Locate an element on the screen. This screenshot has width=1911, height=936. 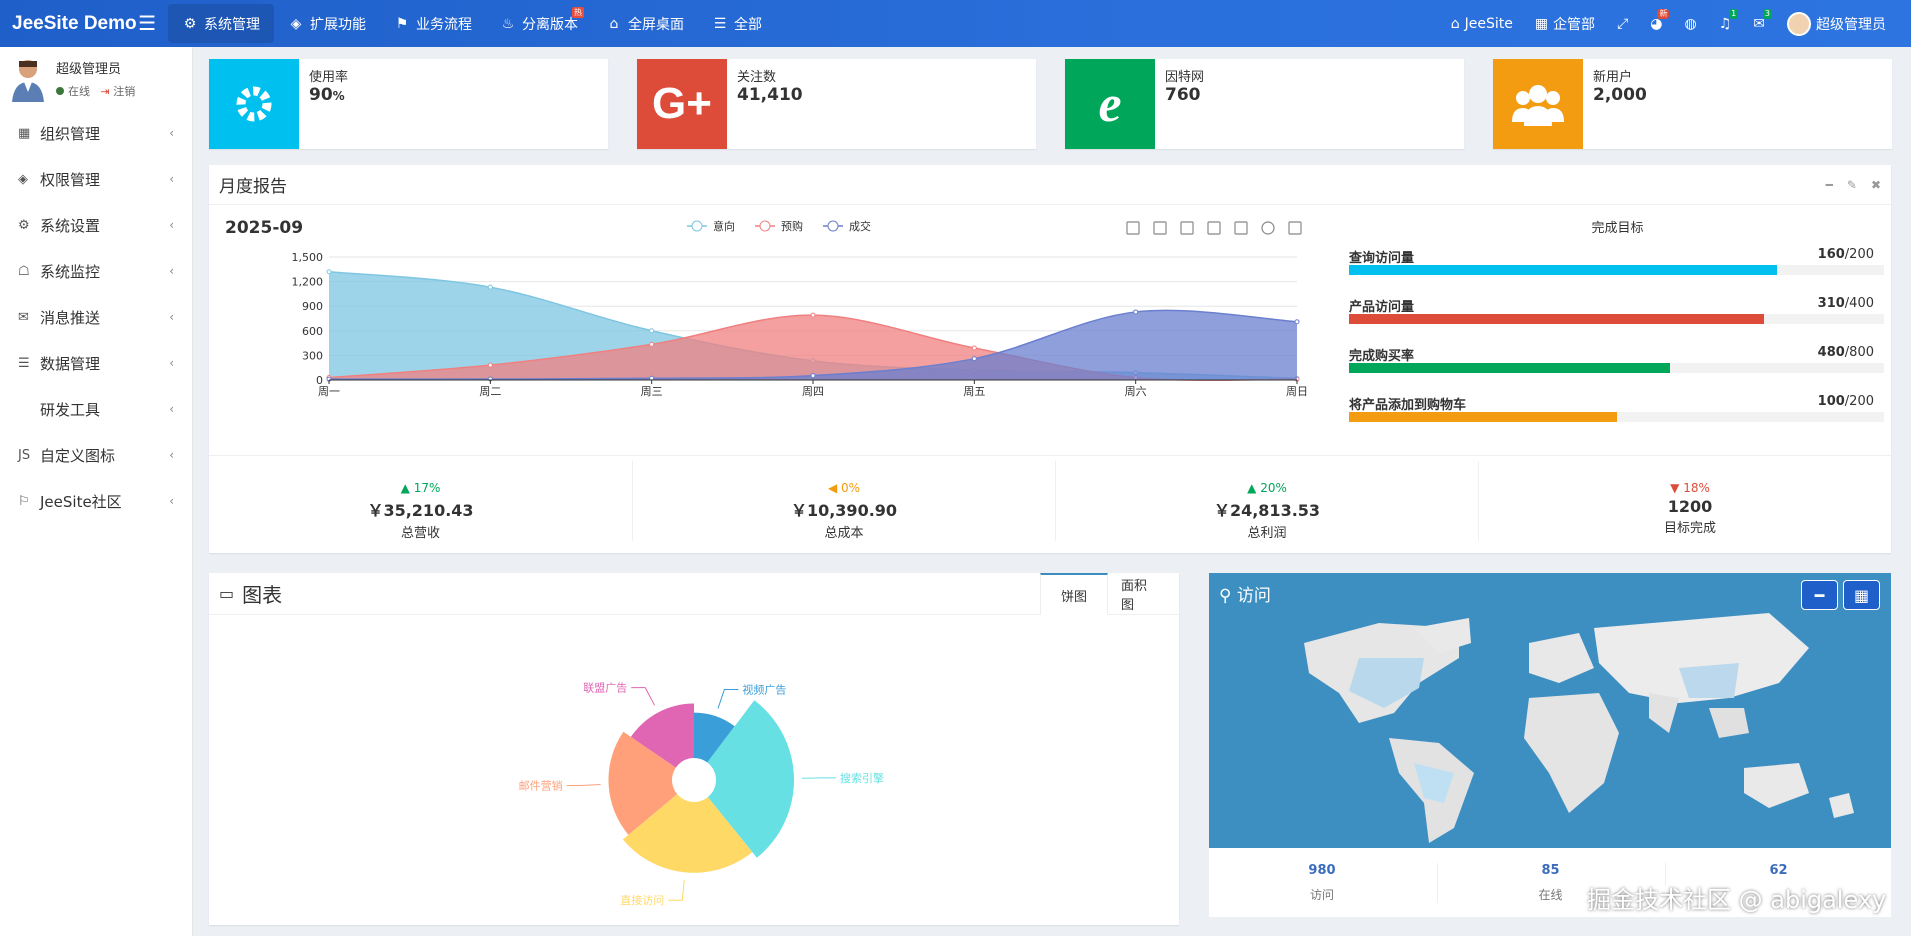
avatar is located at coordinates (28, 80).